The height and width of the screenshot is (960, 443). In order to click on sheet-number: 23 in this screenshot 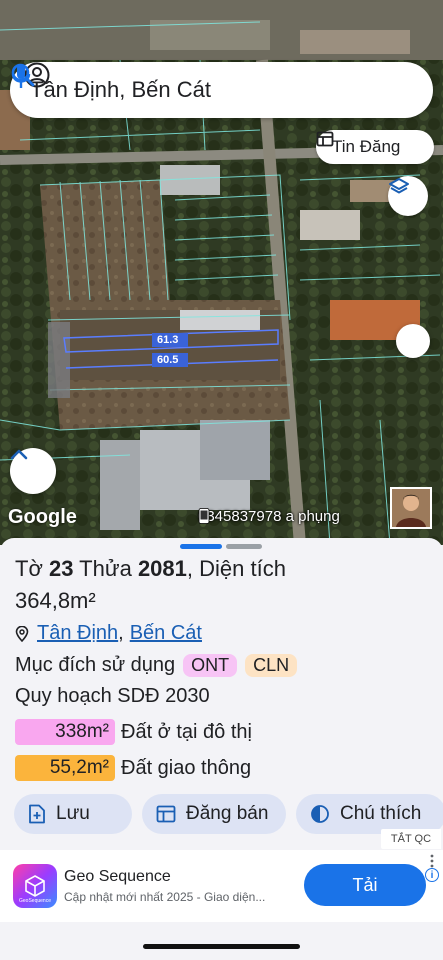, I will do `click(61, 568)`.